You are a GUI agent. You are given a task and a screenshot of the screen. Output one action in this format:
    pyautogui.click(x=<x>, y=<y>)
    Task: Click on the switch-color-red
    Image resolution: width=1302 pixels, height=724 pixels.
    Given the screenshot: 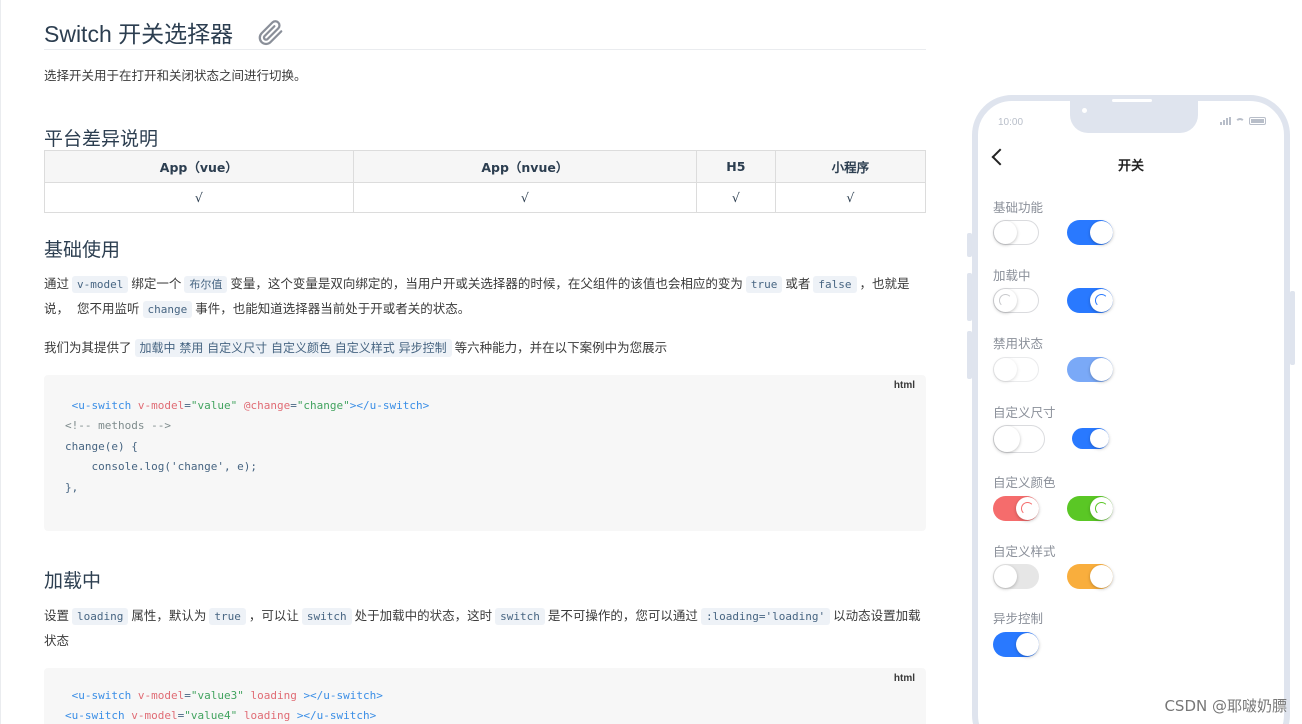 What is the action you would take?
    pyautogui.click(x=1016, y=508)
    